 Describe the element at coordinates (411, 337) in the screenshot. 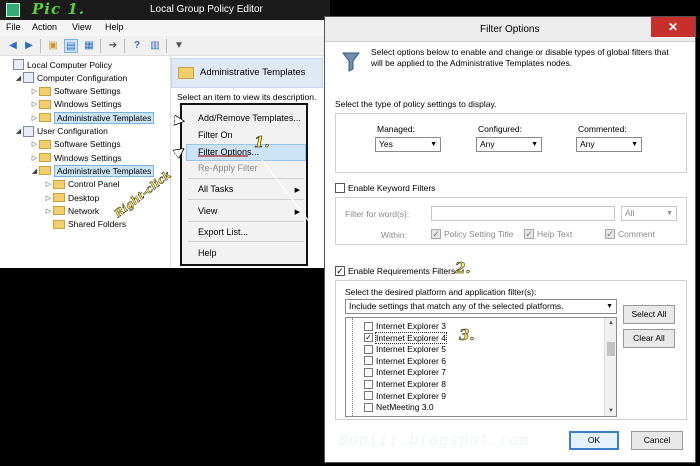

I see `platform-item-label: Internet Explorer 4` at that location.